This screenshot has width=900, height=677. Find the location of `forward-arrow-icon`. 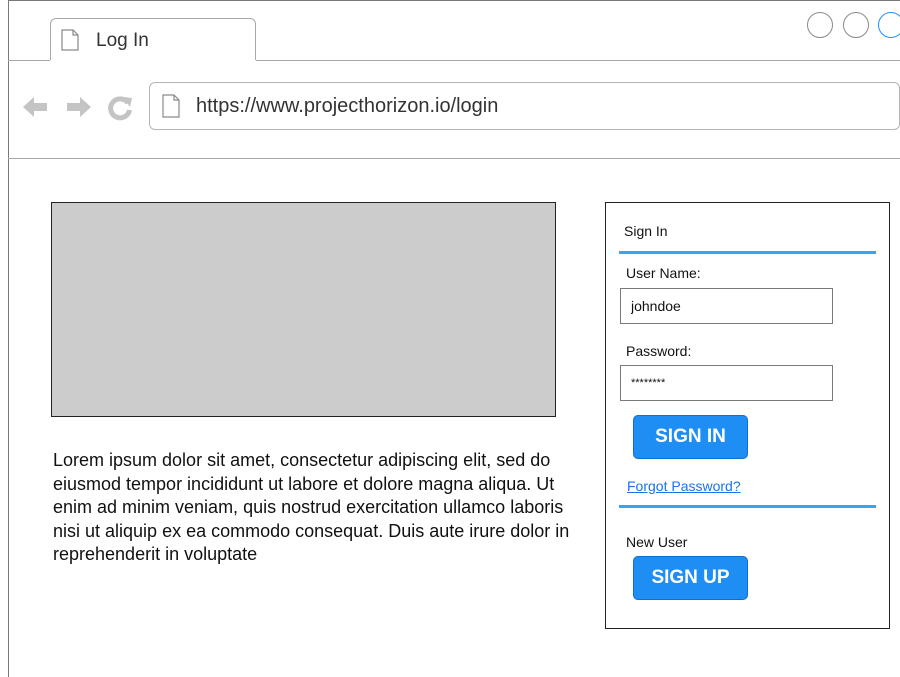

forward-arrow-icon is located at coordinates (79, 107).